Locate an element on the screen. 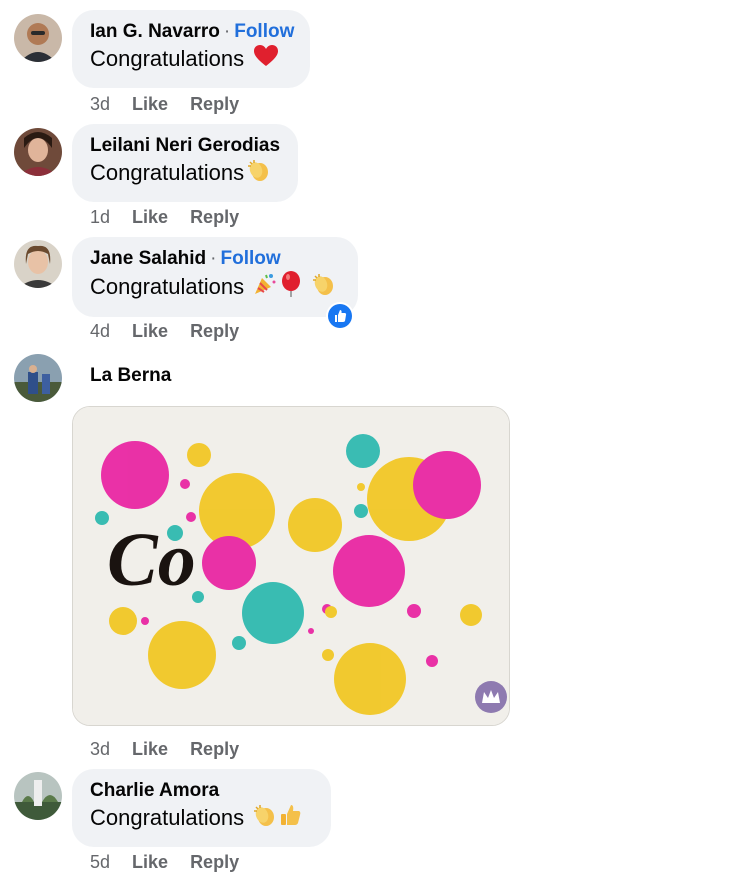 The height and width of the screenshot is (880, 750). red-heart-icon is located at coordinates (266, 60).